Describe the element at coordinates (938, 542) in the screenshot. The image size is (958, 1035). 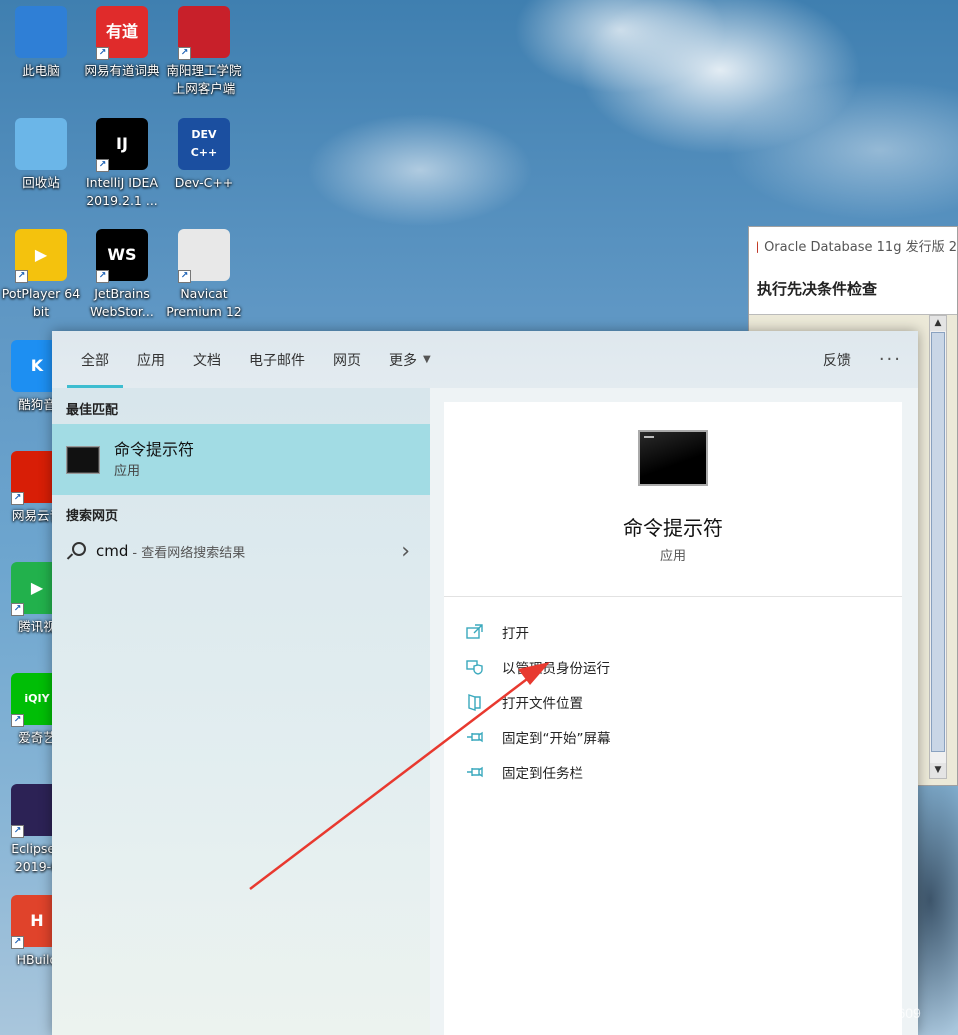
I see `scroll-thumb` at that location.